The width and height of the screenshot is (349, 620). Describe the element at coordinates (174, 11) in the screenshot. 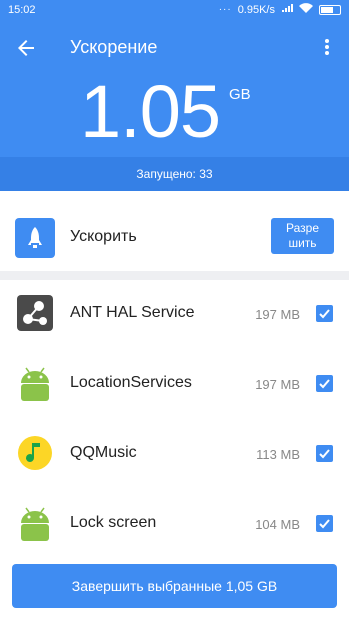

I see `status-bar: 15:02 ··· 0.95K/s` at that location.